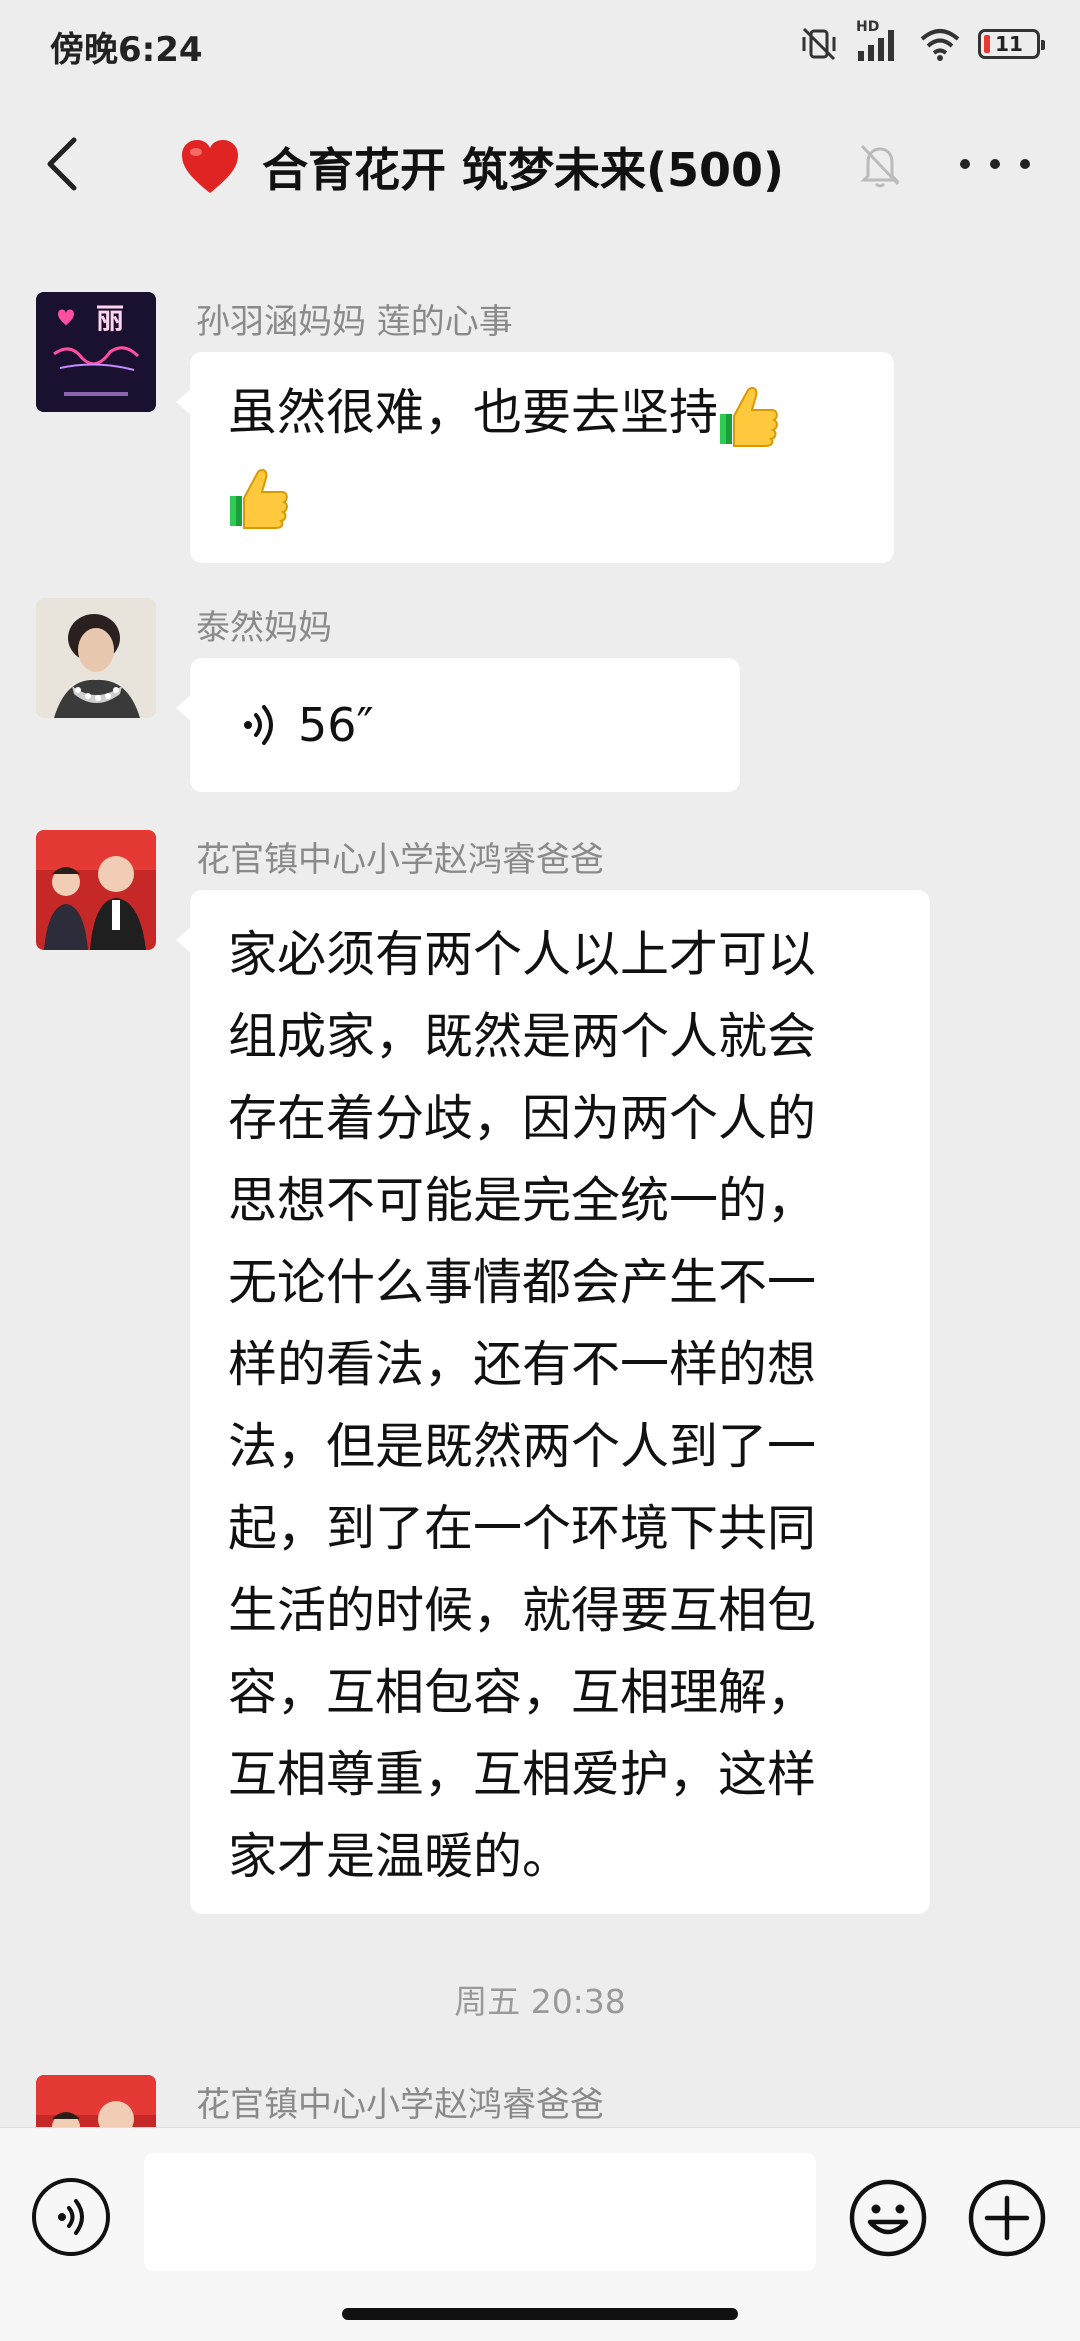 This screenshot has width=1080, height=2341. What do you see at coordinates (400, 1856) in the screenshot?
I see `message-line: 家才是温暖的。` at bounding box center [400, 1856].